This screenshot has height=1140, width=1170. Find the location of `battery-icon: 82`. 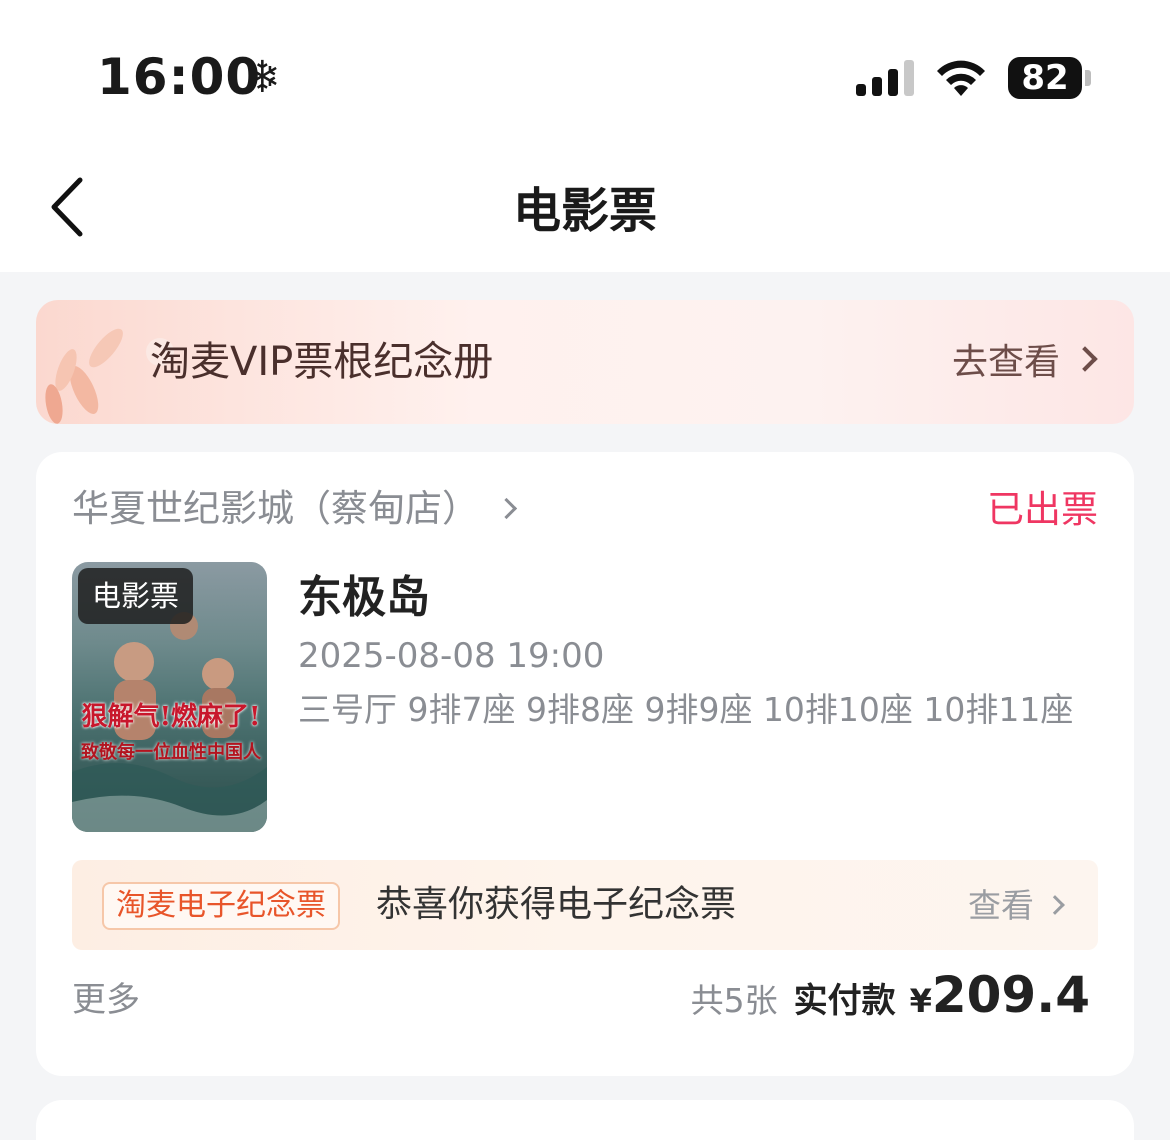

battery-icon: 82 is located at coordinates (1045, 78).